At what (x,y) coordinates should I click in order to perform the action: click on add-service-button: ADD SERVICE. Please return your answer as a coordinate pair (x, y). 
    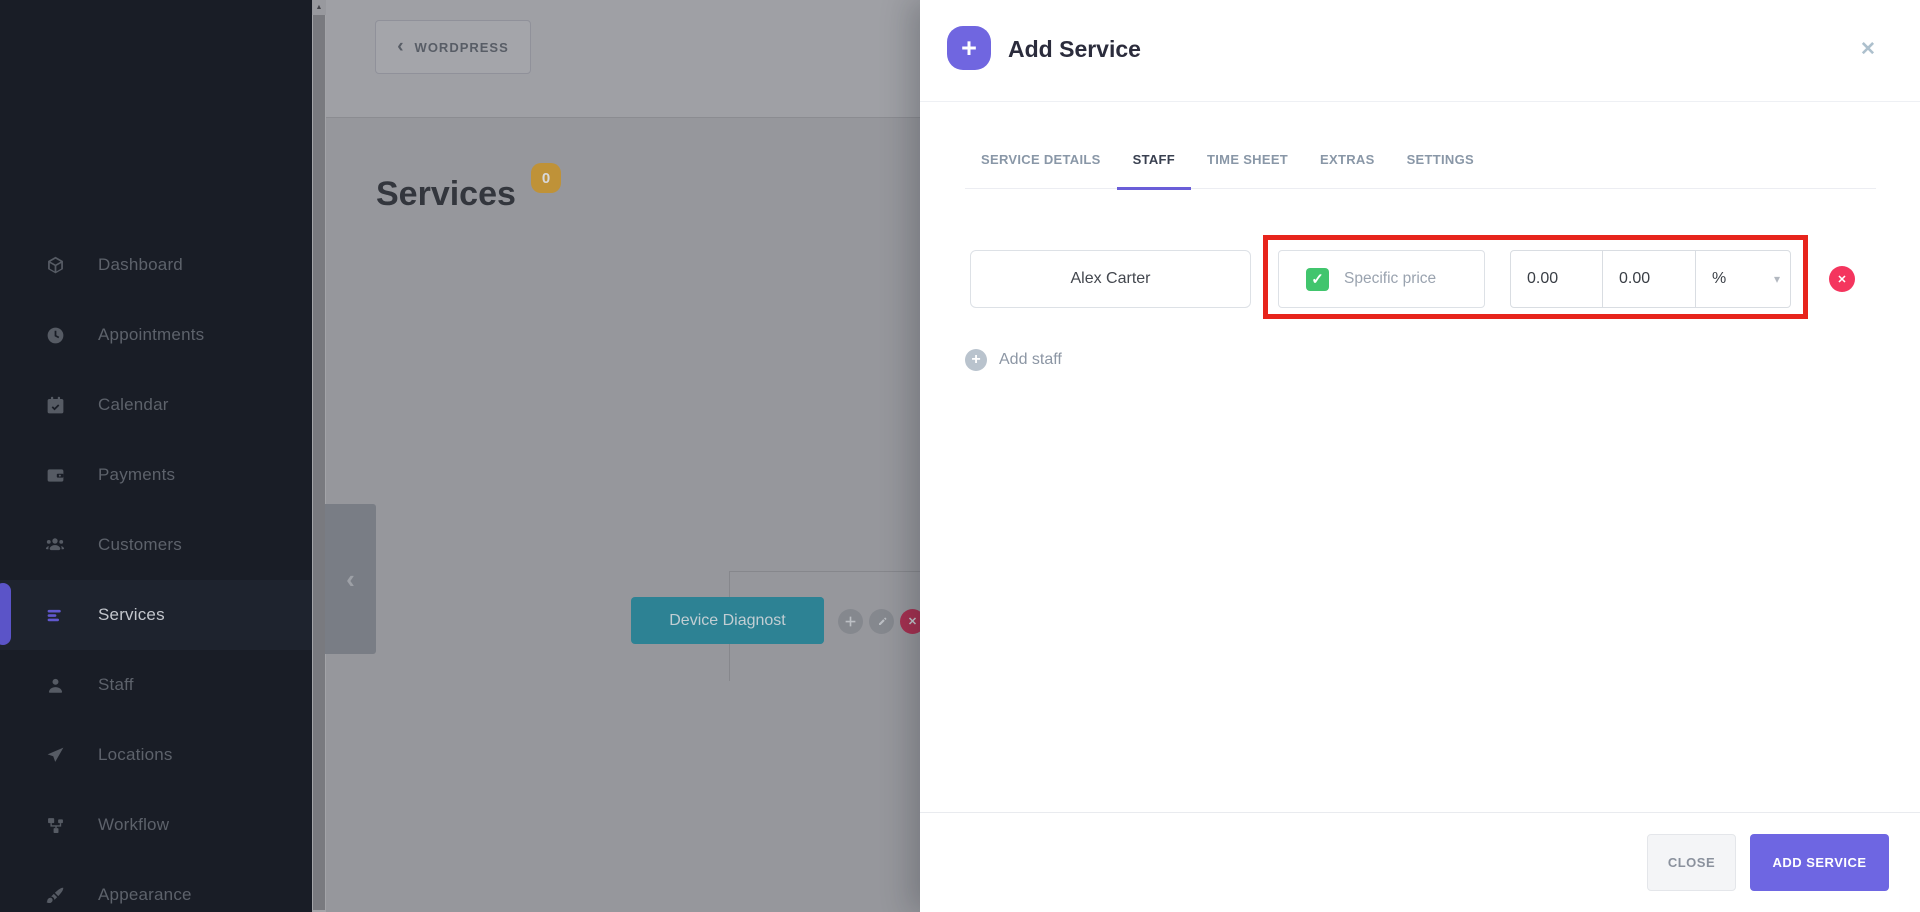
    Looking at the image, I should click on (1819, 862).